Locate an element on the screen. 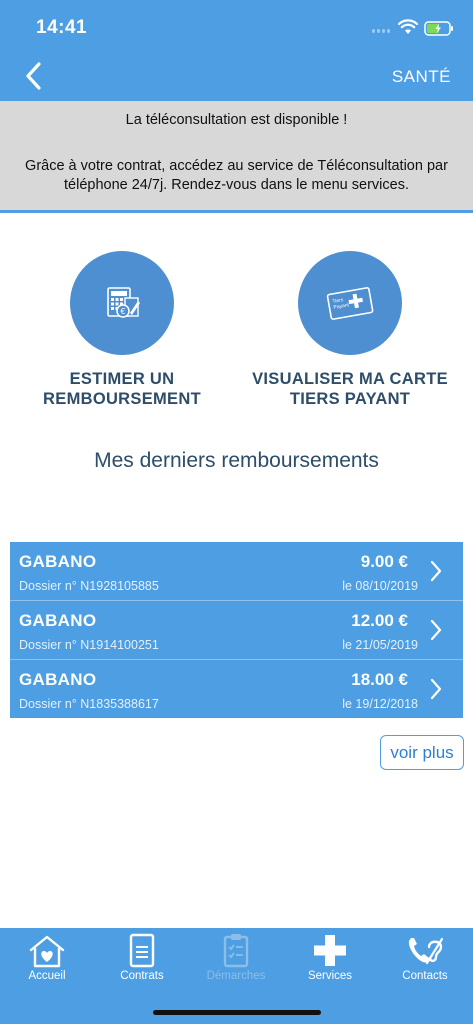 The width and height of the screenshot is (473, 1024). phone-hearing-icon is located at coordinates (426, 951).